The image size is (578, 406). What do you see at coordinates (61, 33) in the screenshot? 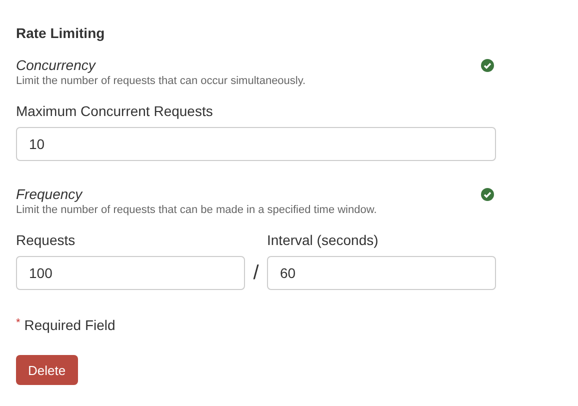
I see `section-heading: Rate Limiting` at bounding box center [61, 33].